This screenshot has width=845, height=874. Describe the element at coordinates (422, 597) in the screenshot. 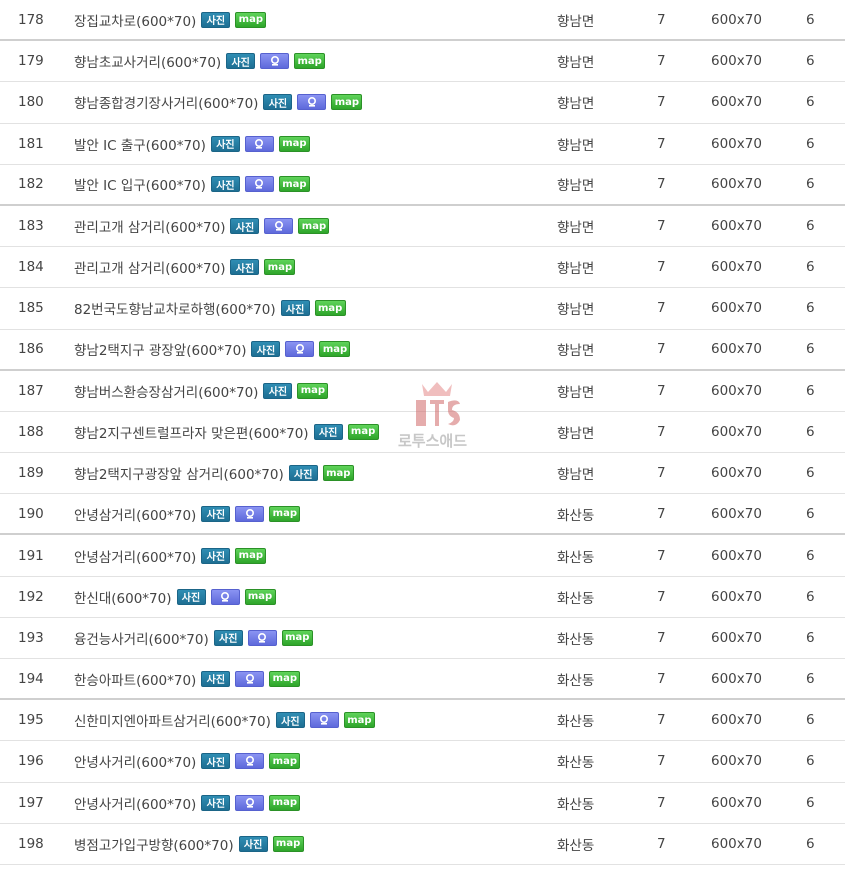

I see `table-row: 192 한신대(600*70) 사진 map 화산동 7 600x70 6` at that location.